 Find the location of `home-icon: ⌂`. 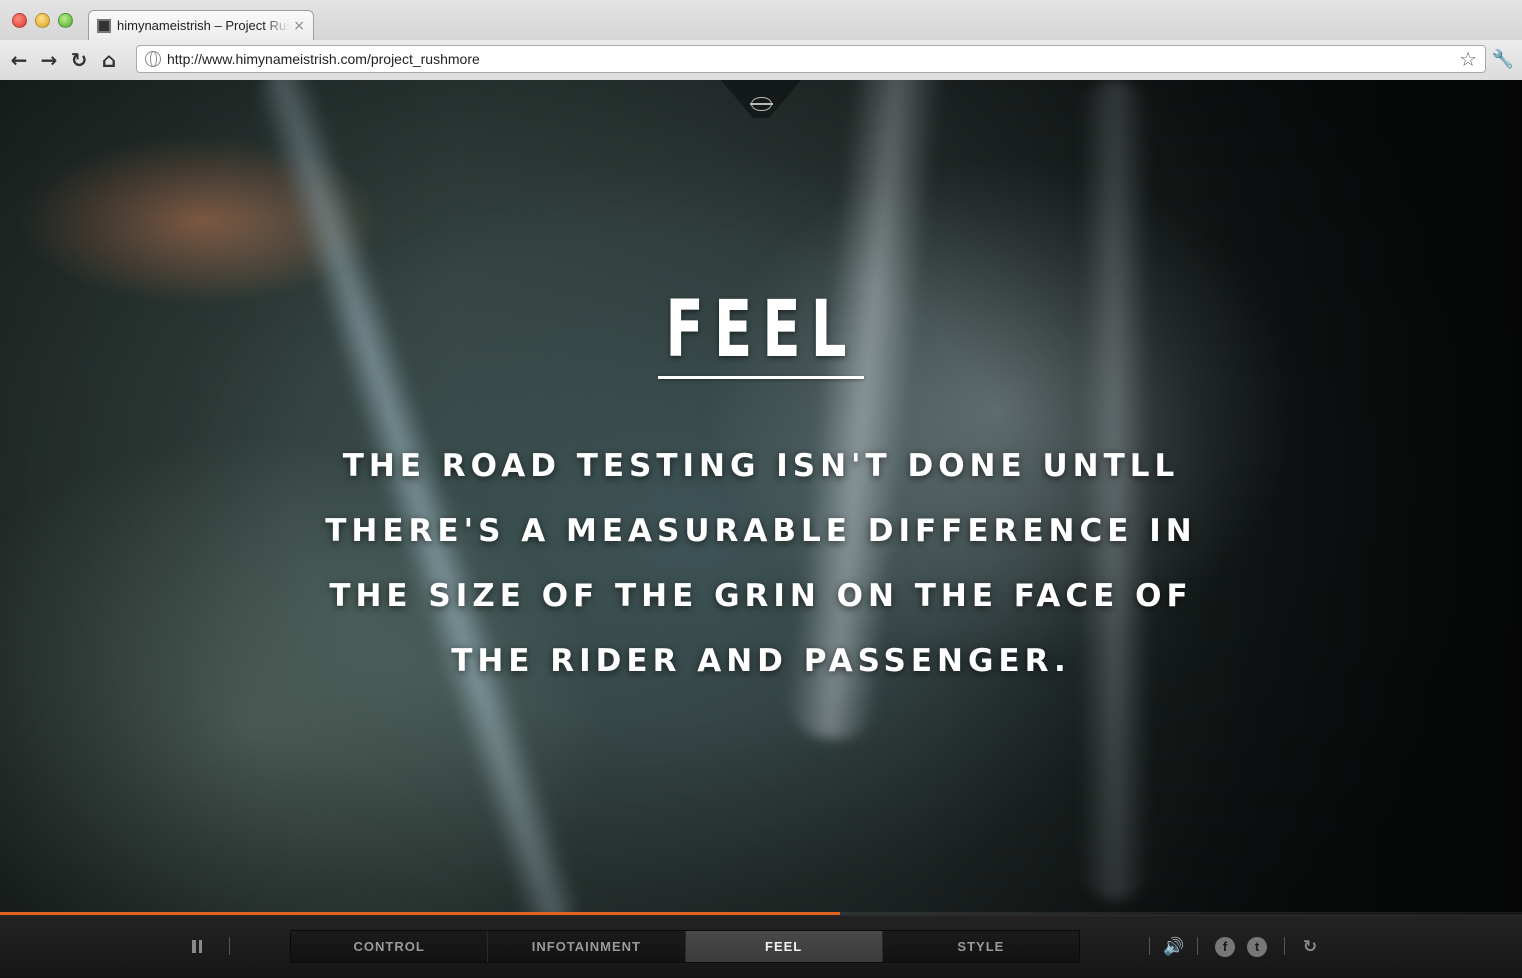

home-icon: ⌂ is located at coordinates (109, 60).